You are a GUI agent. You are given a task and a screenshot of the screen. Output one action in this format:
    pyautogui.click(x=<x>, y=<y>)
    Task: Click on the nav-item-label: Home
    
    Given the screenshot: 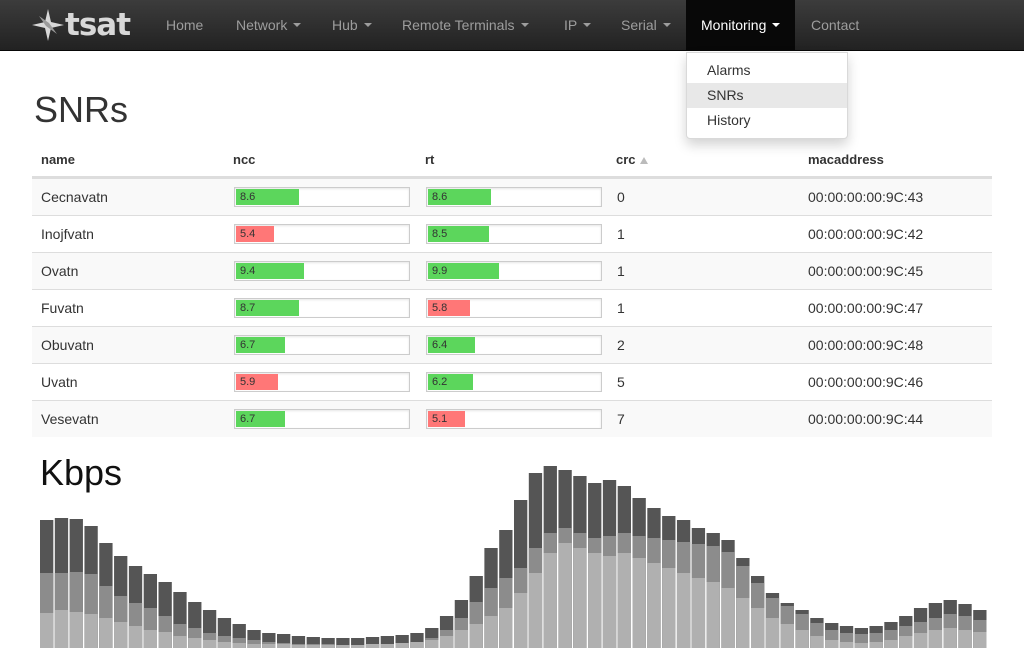 What is the action you would take?
    pyautogui.click(x=185, y=25)
    